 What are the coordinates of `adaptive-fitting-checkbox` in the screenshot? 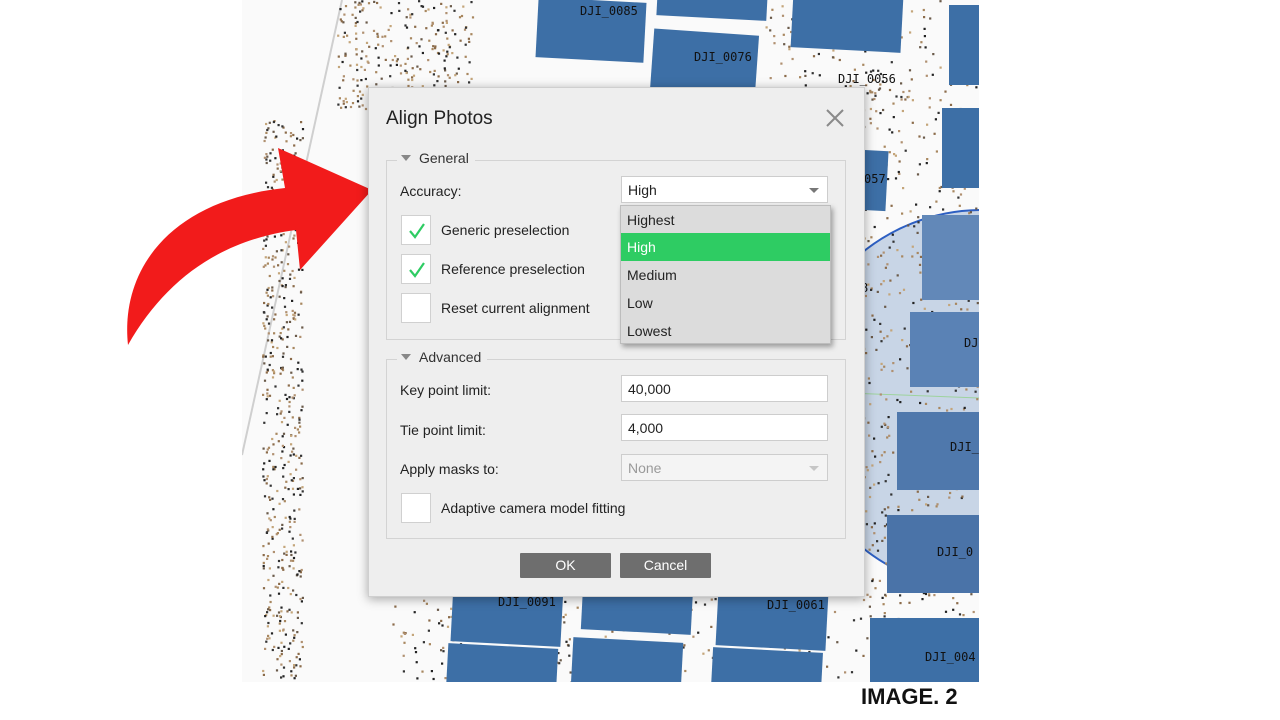 It's located at (416, 508).